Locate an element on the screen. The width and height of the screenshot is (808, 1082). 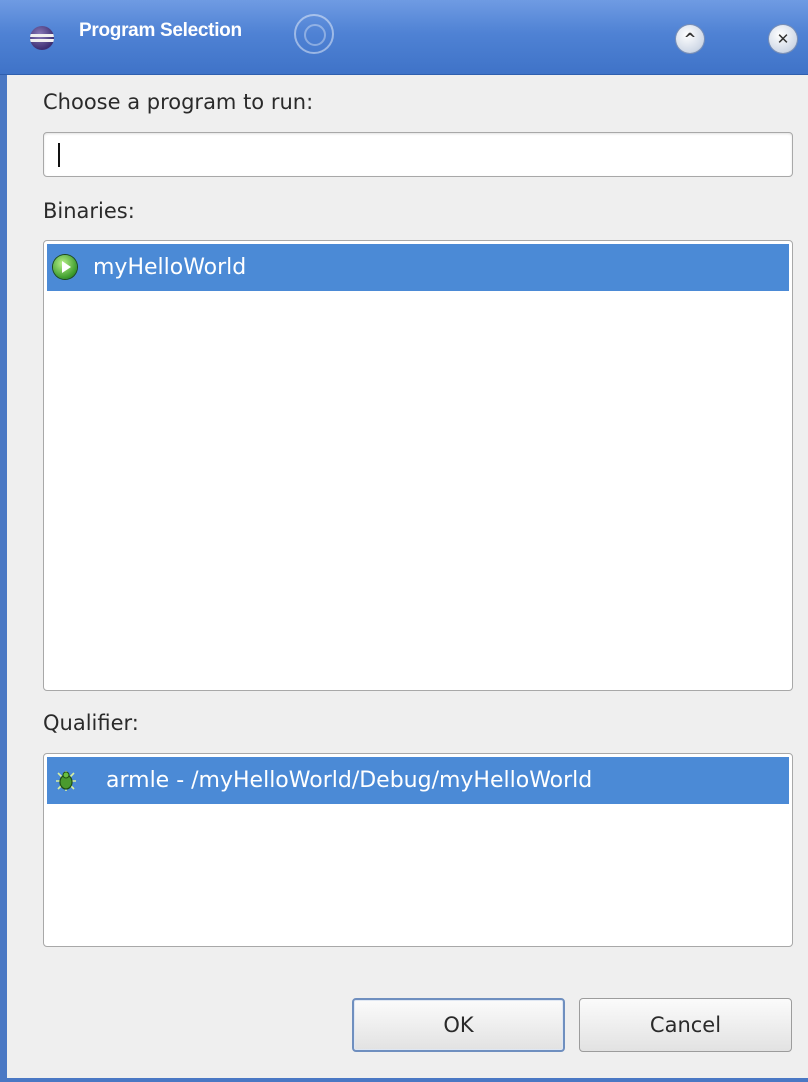
text-caret is located at coordinates (59, 155).